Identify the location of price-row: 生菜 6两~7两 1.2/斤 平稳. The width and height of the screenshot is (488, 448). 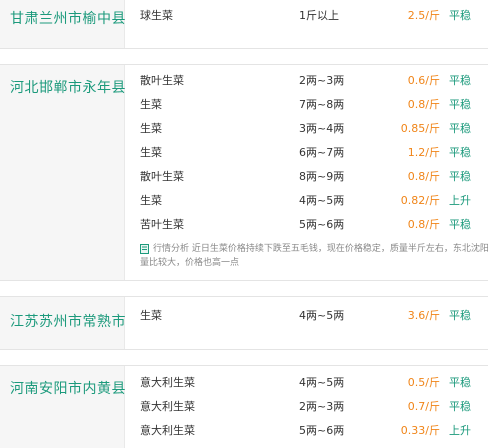
(306, 153).